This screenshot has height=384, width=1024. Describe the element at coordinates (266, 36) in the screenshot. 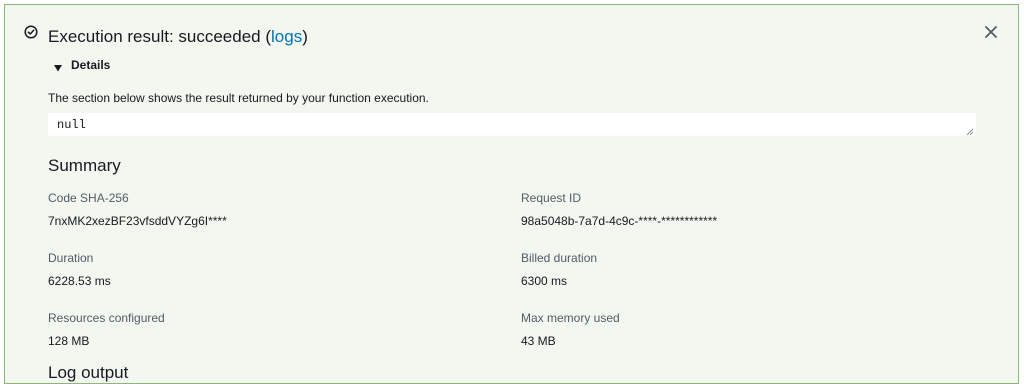

I see `title-paren-open: (` at that location.